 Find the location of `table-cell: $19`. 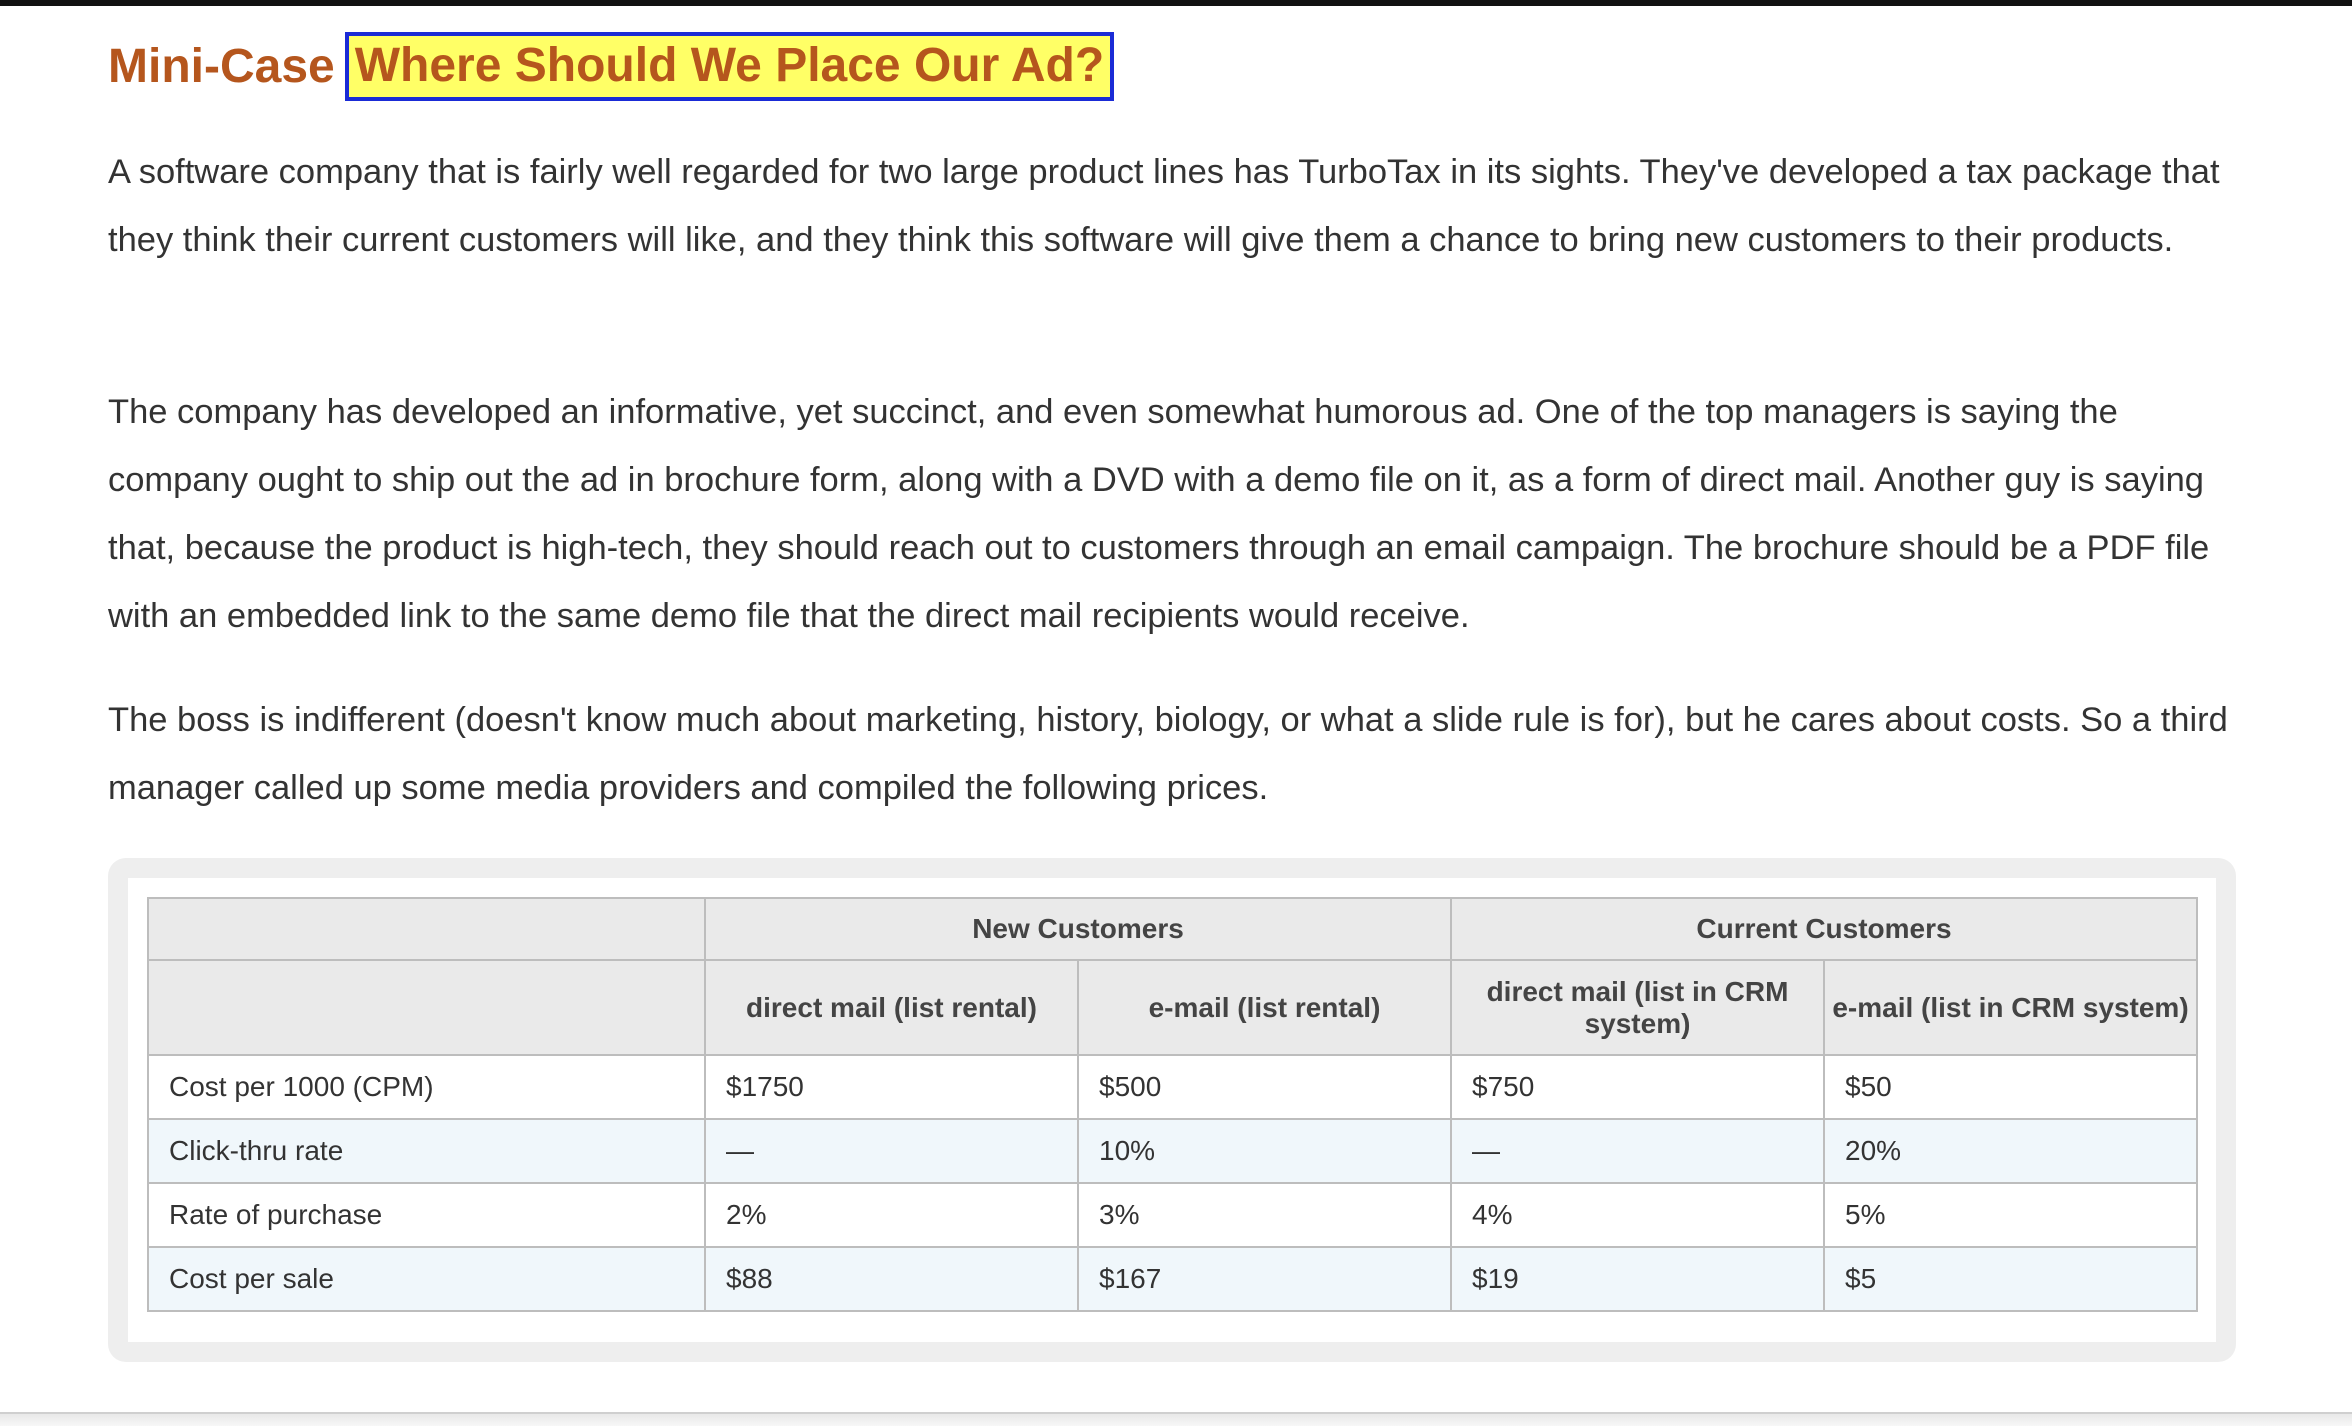

table-cell: $19 is located at coordinates (1637, 1279).